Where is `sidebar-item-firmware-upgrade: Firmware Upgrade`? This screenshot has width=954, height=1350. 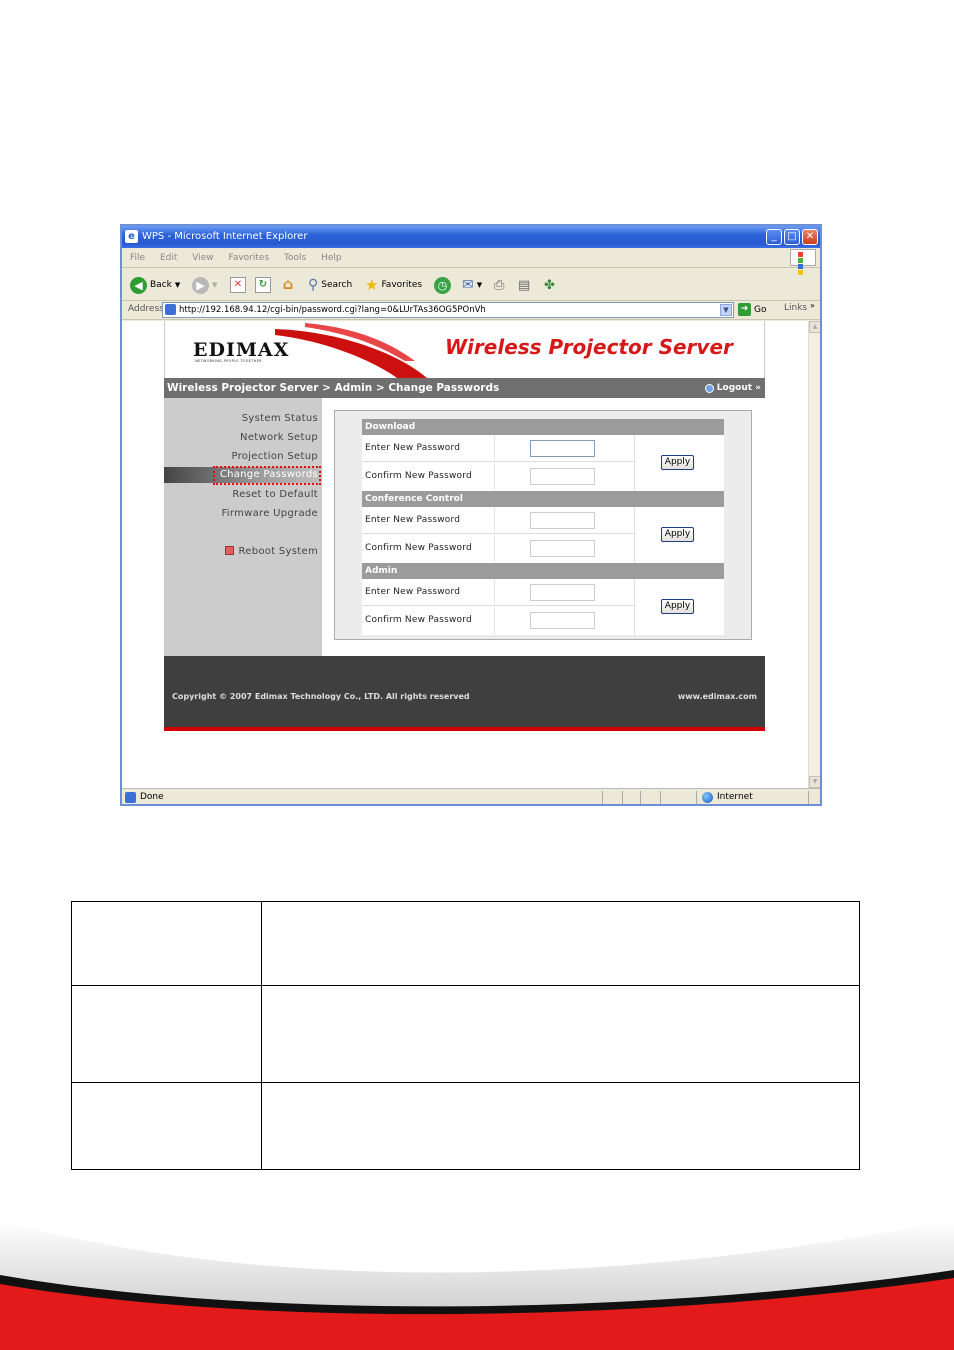 sidebar-item-firmware-upgrade: Firmware Upgrade is located at coordinates (269, 513).